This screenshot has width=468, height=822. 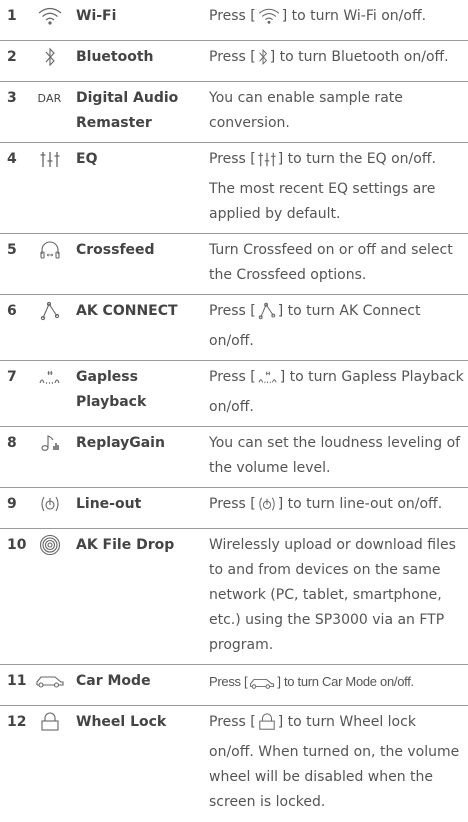 I want to click on feature-name: Digital Audio Remaster, so click(x=127, y=110).